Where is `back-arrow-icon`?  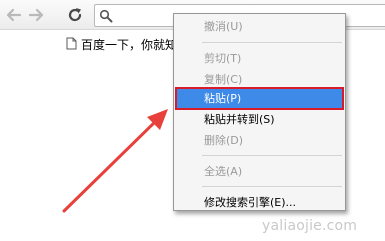 back-arrow-icon is located at coordinates (14, 15).